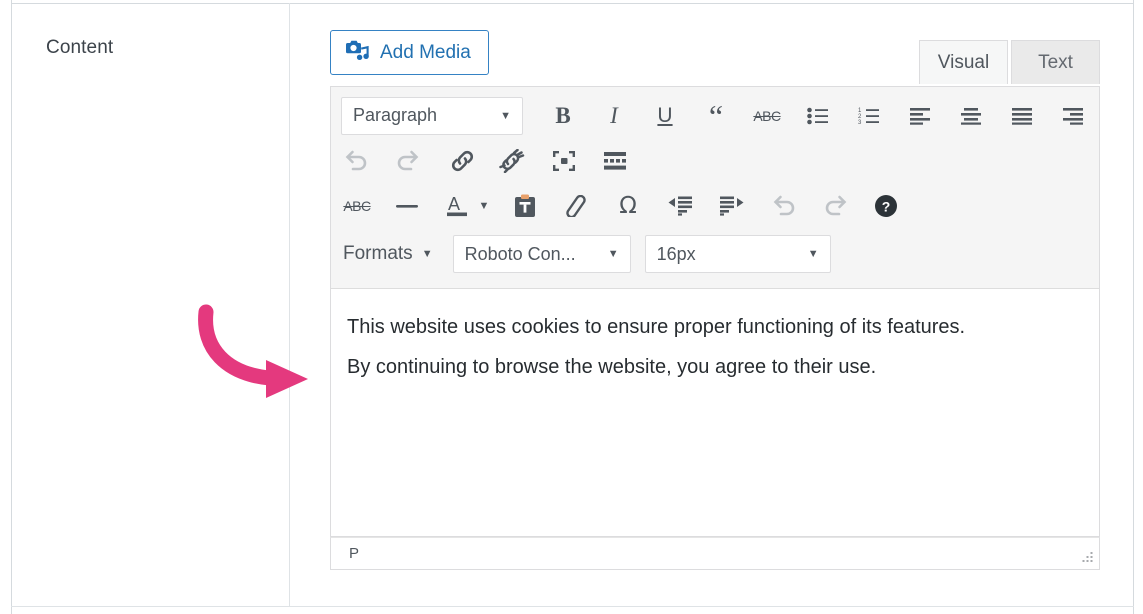  I want to click on add-media-label: Add Media, so click(425, 52).